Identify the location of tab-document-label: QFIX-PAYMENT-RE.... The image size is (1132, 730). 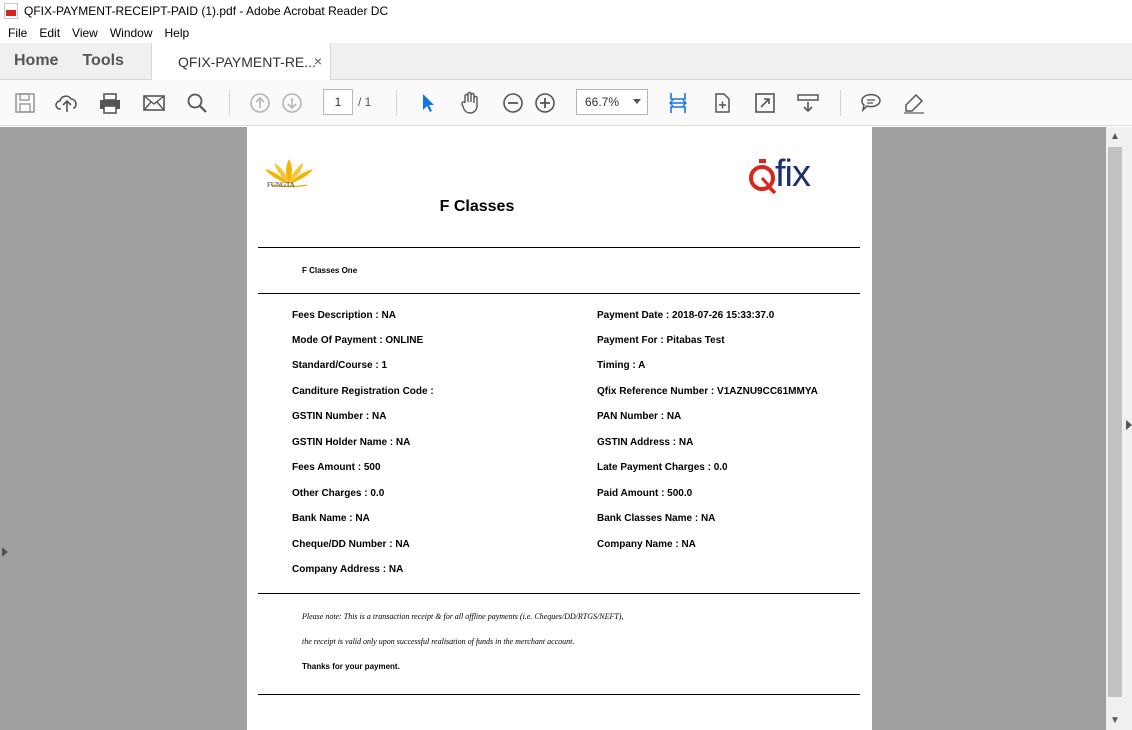
(247, 61).